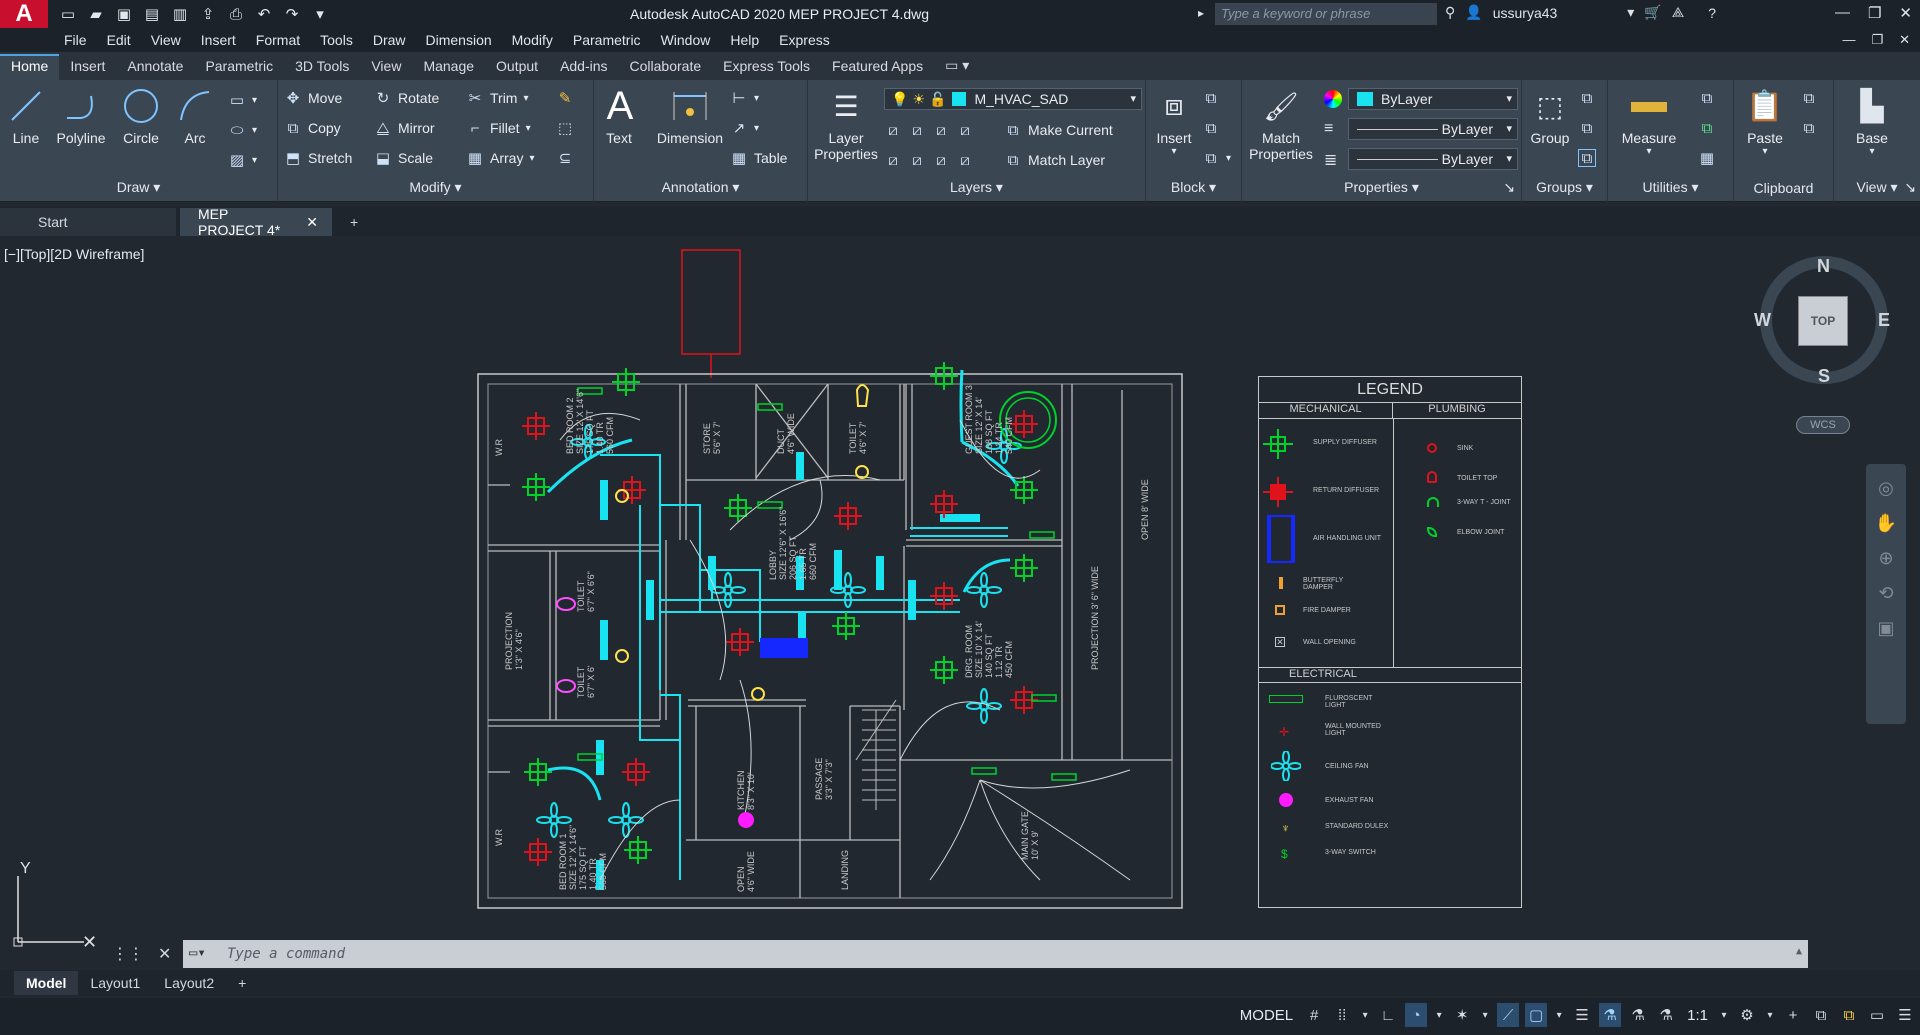 The height and width of the screenshot is (1035, 1920). I want to click on close-icon: ✕, so click(1905, 13).